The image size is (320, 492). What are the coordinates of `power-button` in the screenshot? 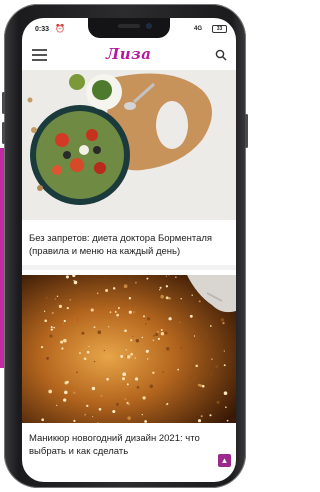 It's located at (246, 131).